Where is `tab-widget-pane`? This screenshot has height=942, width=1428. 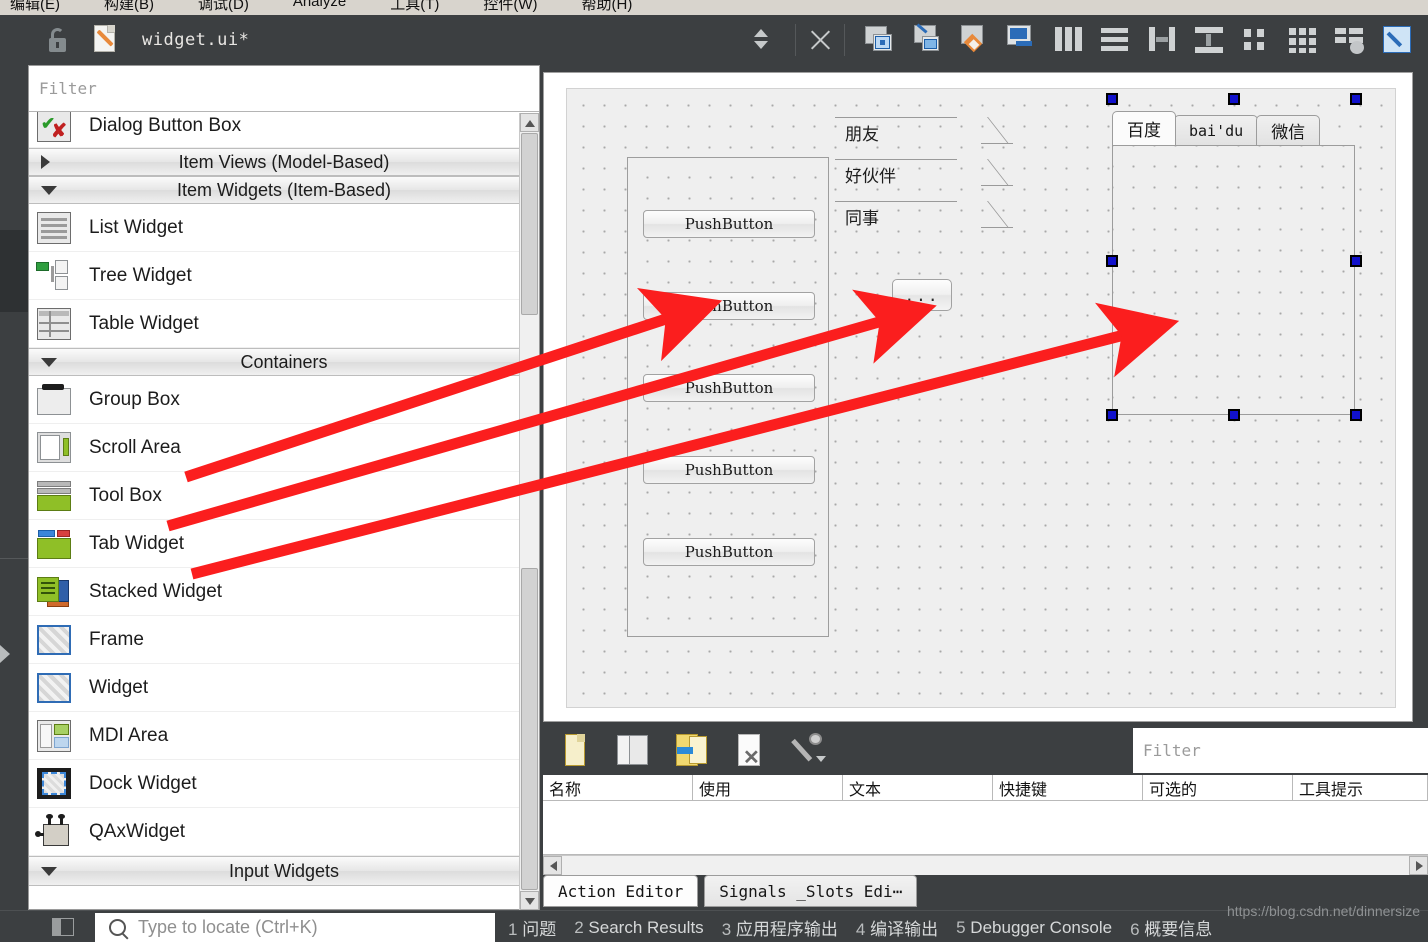 tab-widget-pane is located at coordinates (1233, 280).